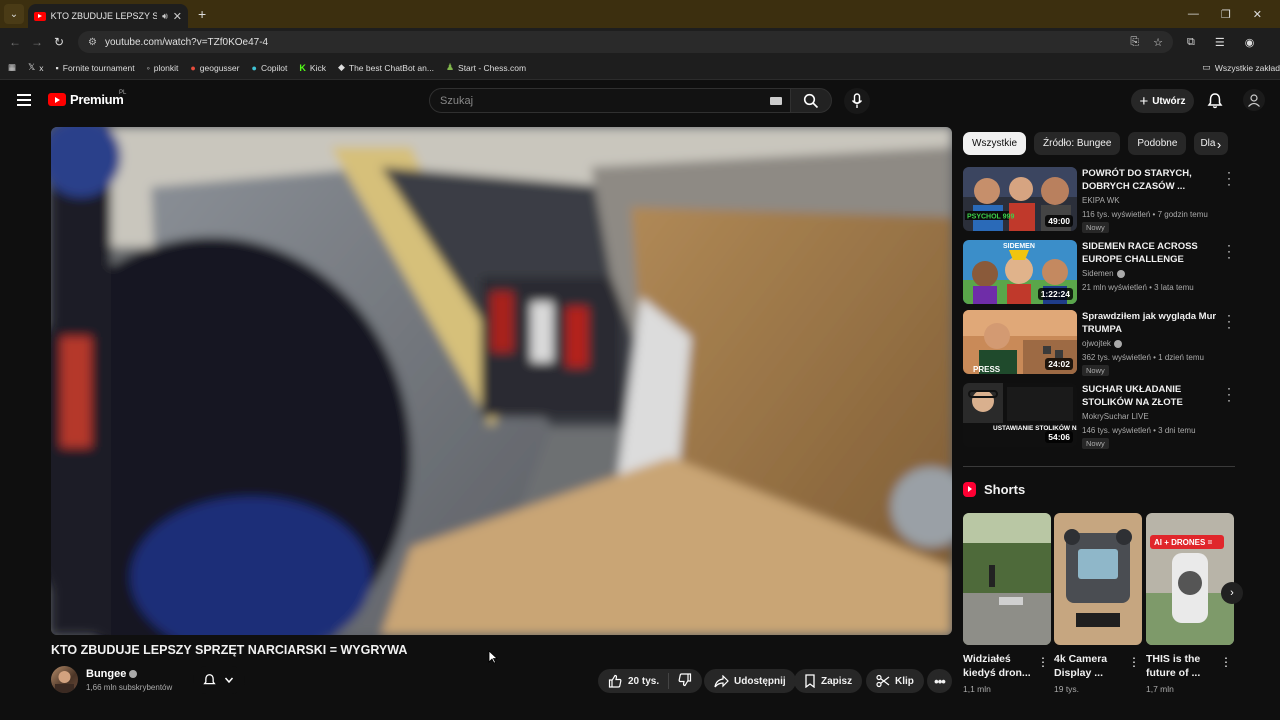  Describe the element at coordinates (939, 681) in the screenshot. I see `more-actions-button: •••` at that location.